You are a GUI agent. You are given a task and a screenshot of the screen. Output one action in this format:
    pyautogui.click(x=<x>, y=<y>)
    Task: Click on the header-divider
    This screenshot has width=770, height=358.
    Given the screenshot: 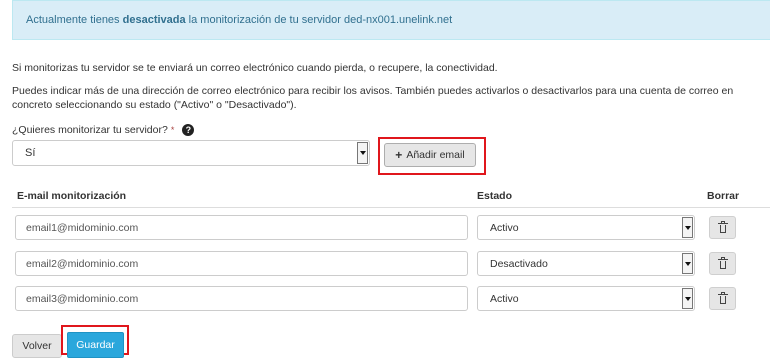 What is the action you would take?
    pyautogui.click(x=391, y=207)
    